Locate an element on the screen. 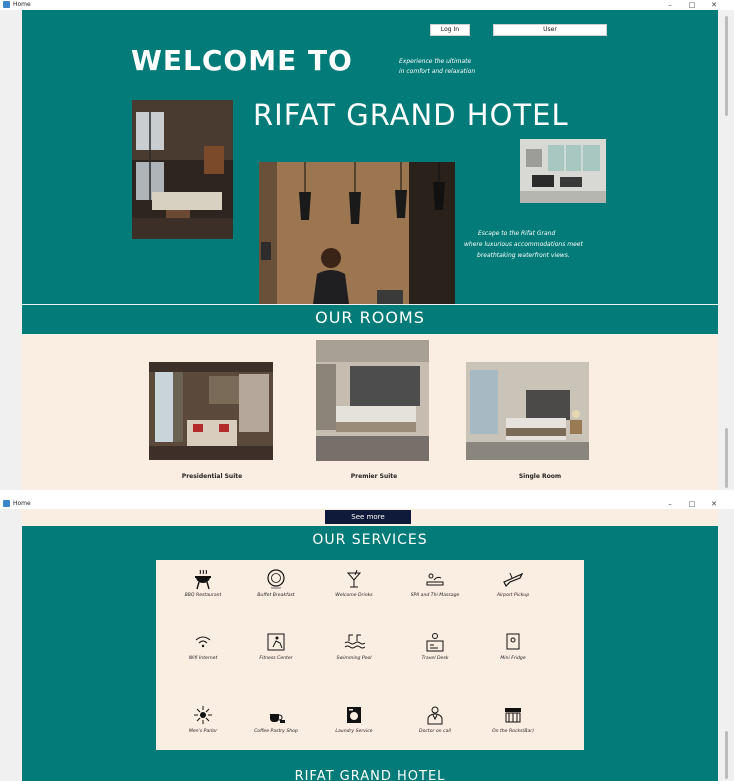  swimming-pool-icon is located at coordinates (354, 642).